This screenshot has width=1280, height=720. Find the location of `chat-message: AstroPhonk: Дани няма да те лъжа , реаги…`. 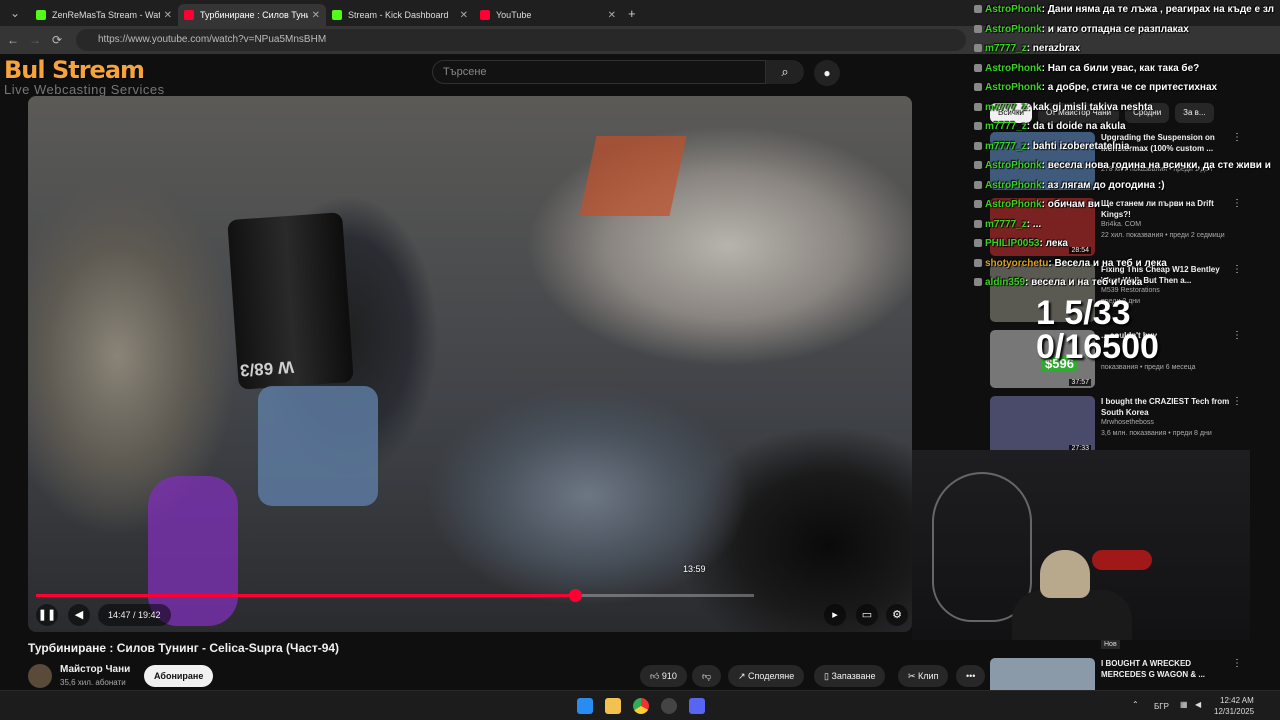

chat-message: AstroPhonk: Дани няма да те лъжа , реаги… is located at coordinates (1125, 10).